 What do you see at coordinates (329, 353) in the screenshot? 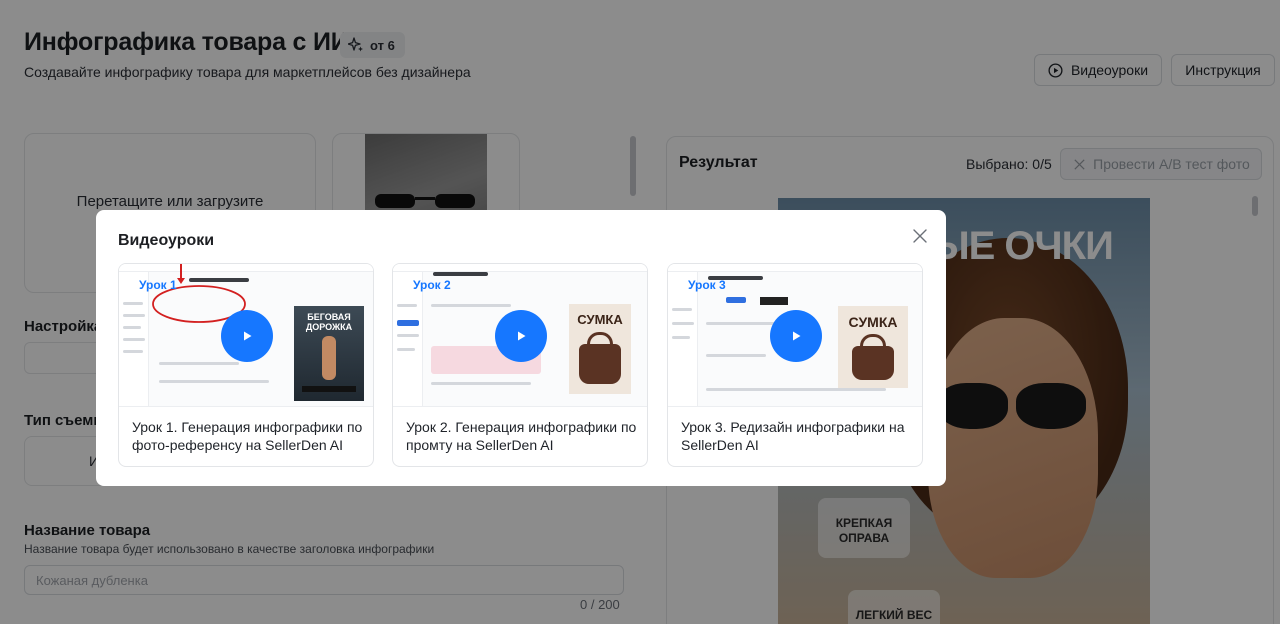
I see `lesson-1-poster: БЕГОВАЯ ДОРОЖКА` at bounding box center [329, 353].